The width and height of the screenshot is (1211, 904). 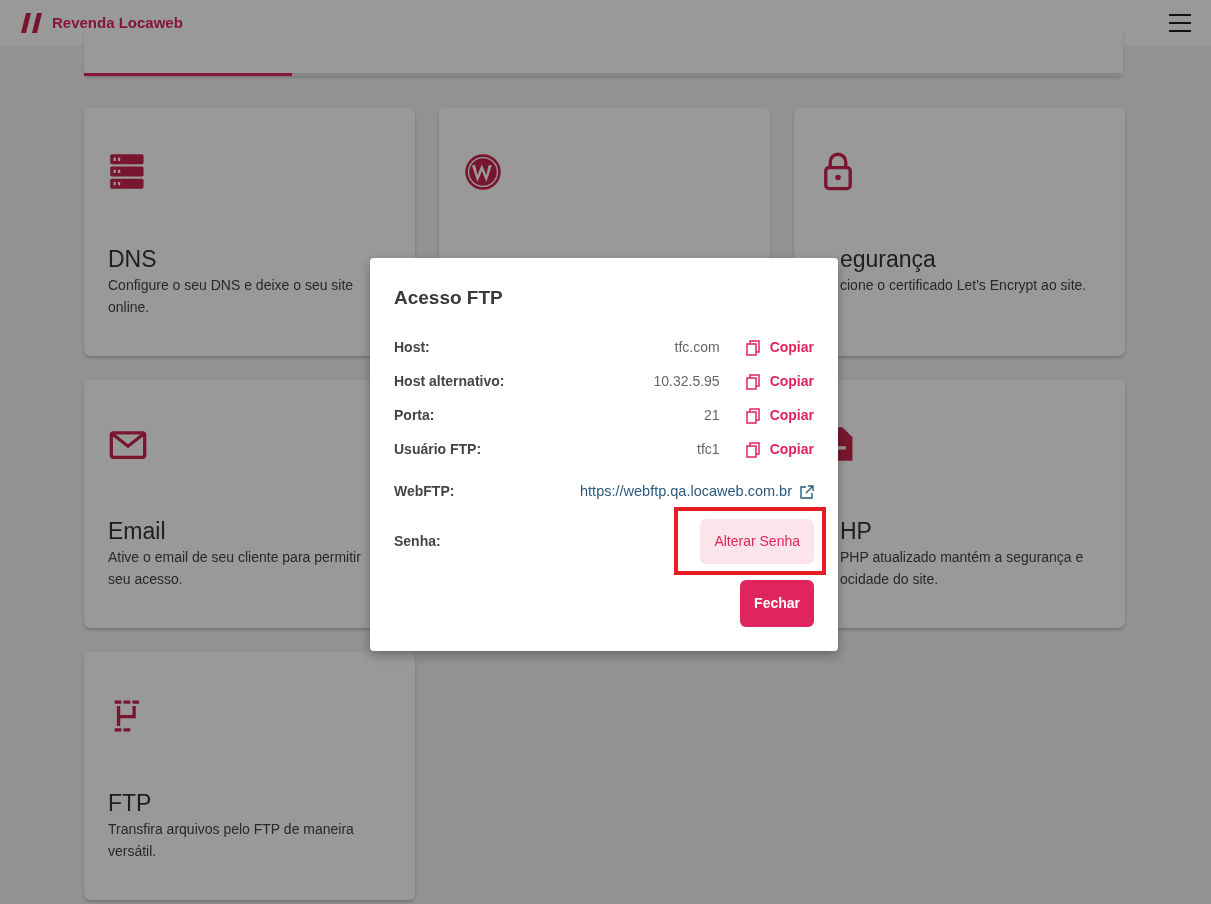 I want to click on field-value: 21, so click(x=712, y=415).